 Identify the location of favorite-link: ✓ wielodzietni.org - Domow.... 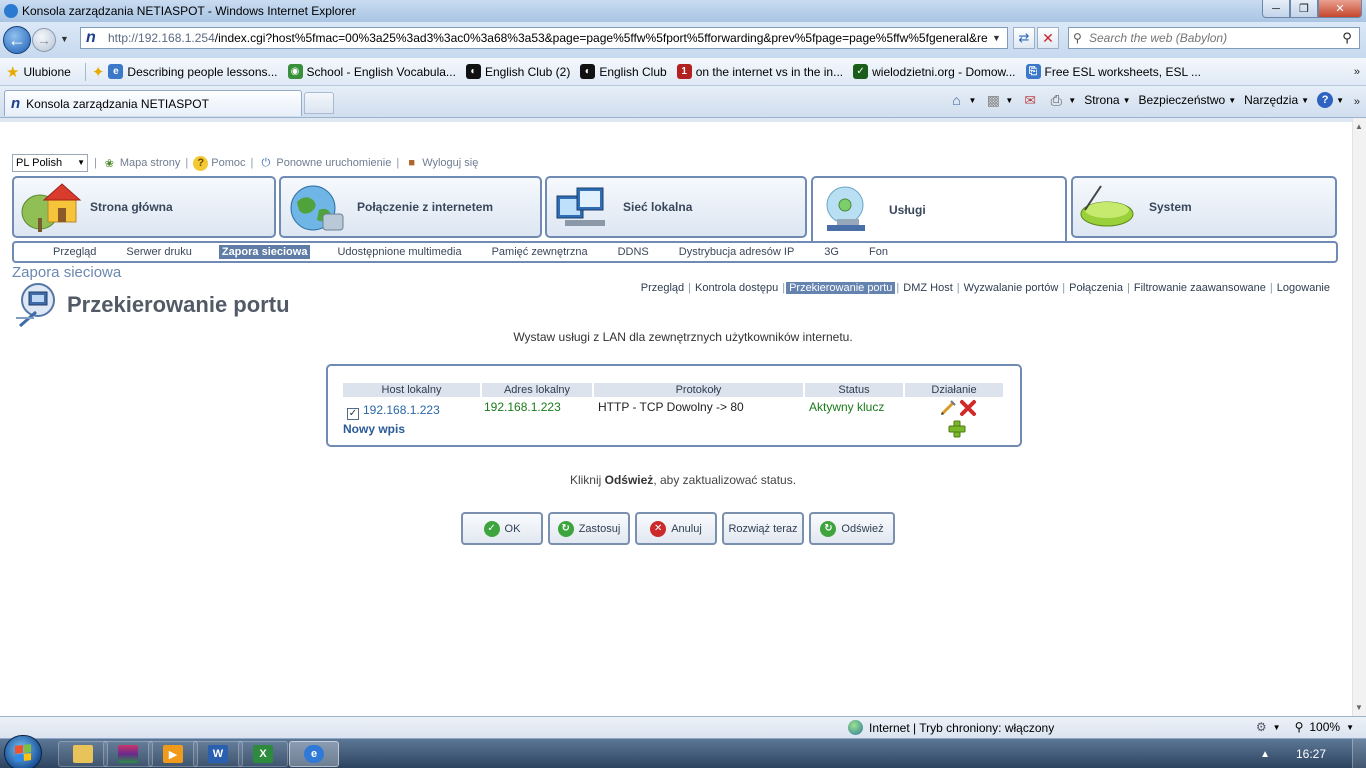
(934, 71).